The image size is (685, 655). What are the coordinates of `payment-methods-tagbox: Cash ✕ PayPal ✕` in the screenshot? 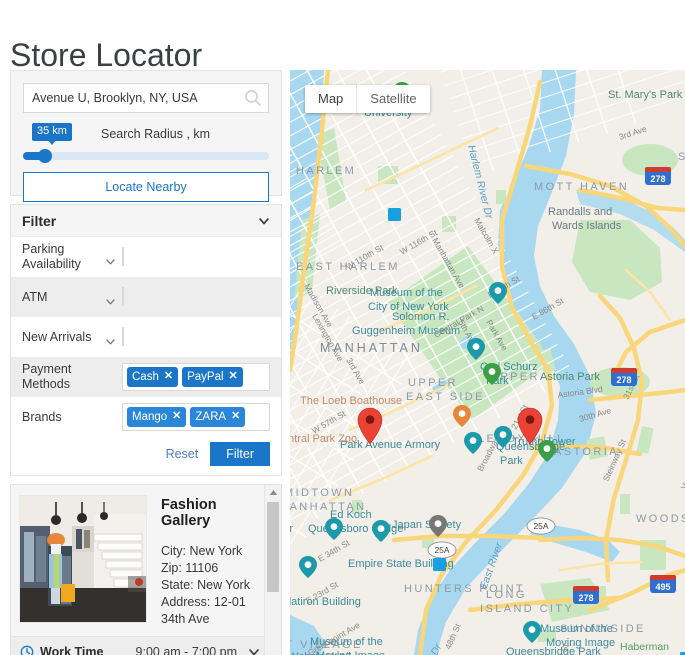 It's located at (196, 377).